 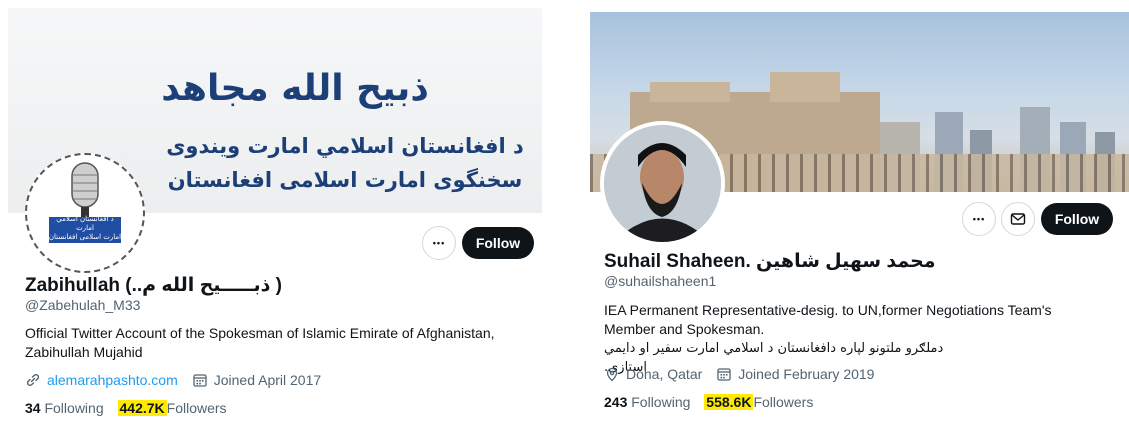 I want to click on display-name: Suhail Shaheen. محمد سهیل شاهین, so click(x=770, y=261).